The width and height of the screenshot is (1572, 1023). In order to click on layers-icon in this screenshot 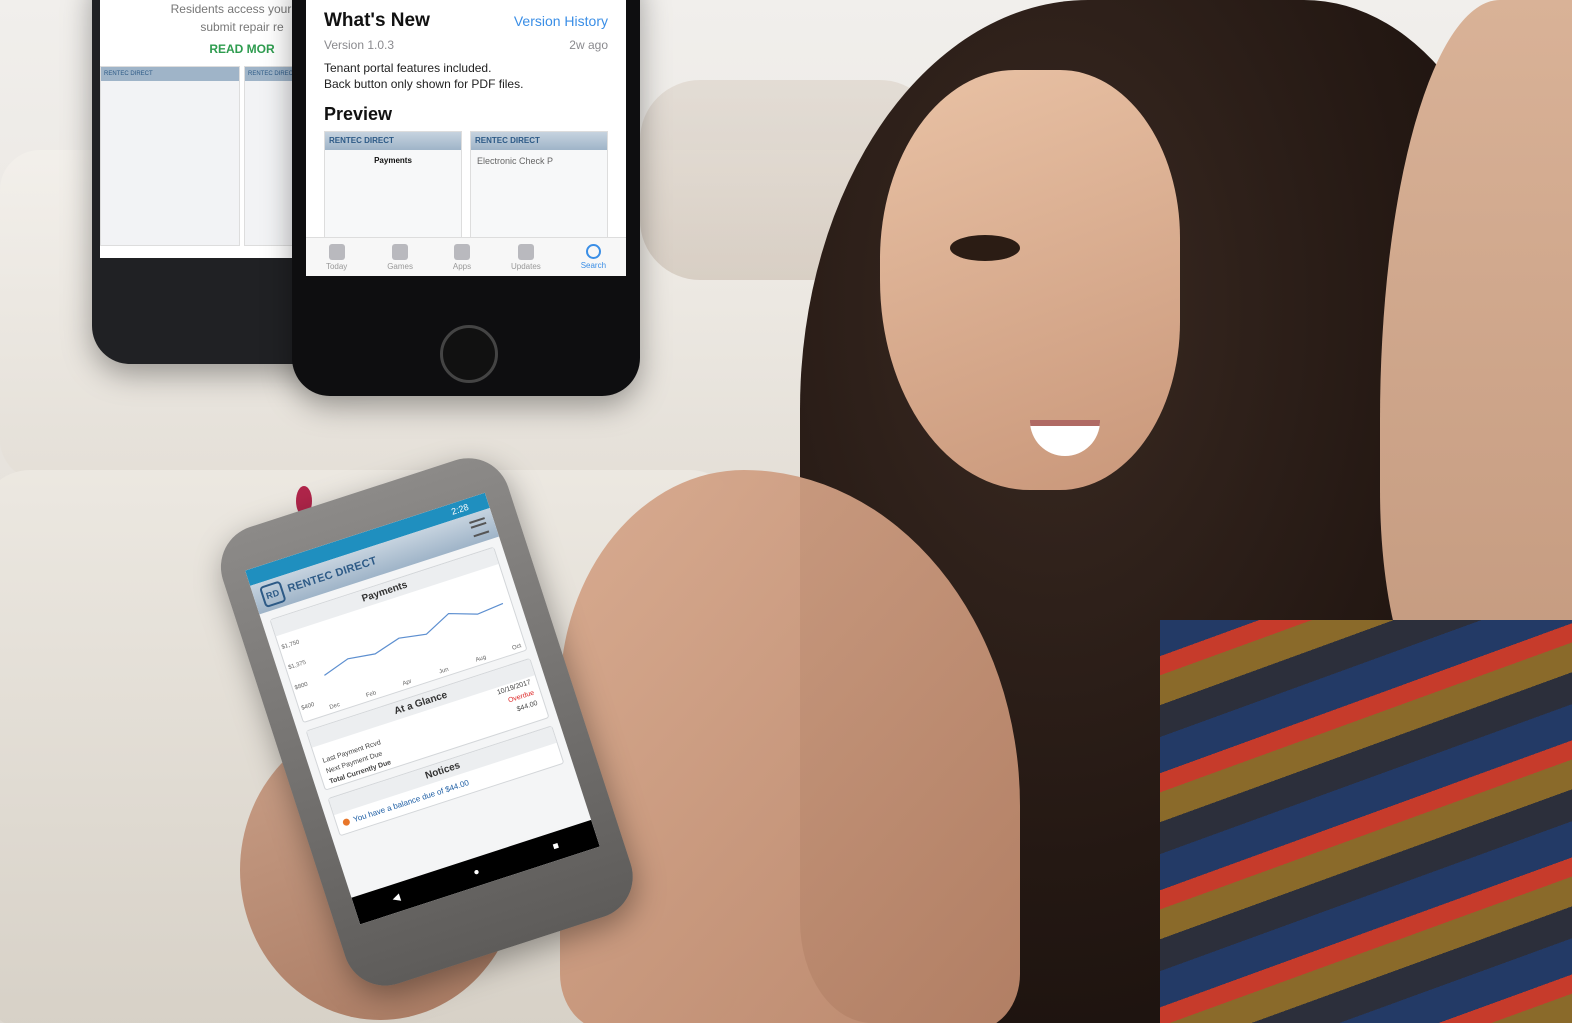, I will do `click(461, 251)`.